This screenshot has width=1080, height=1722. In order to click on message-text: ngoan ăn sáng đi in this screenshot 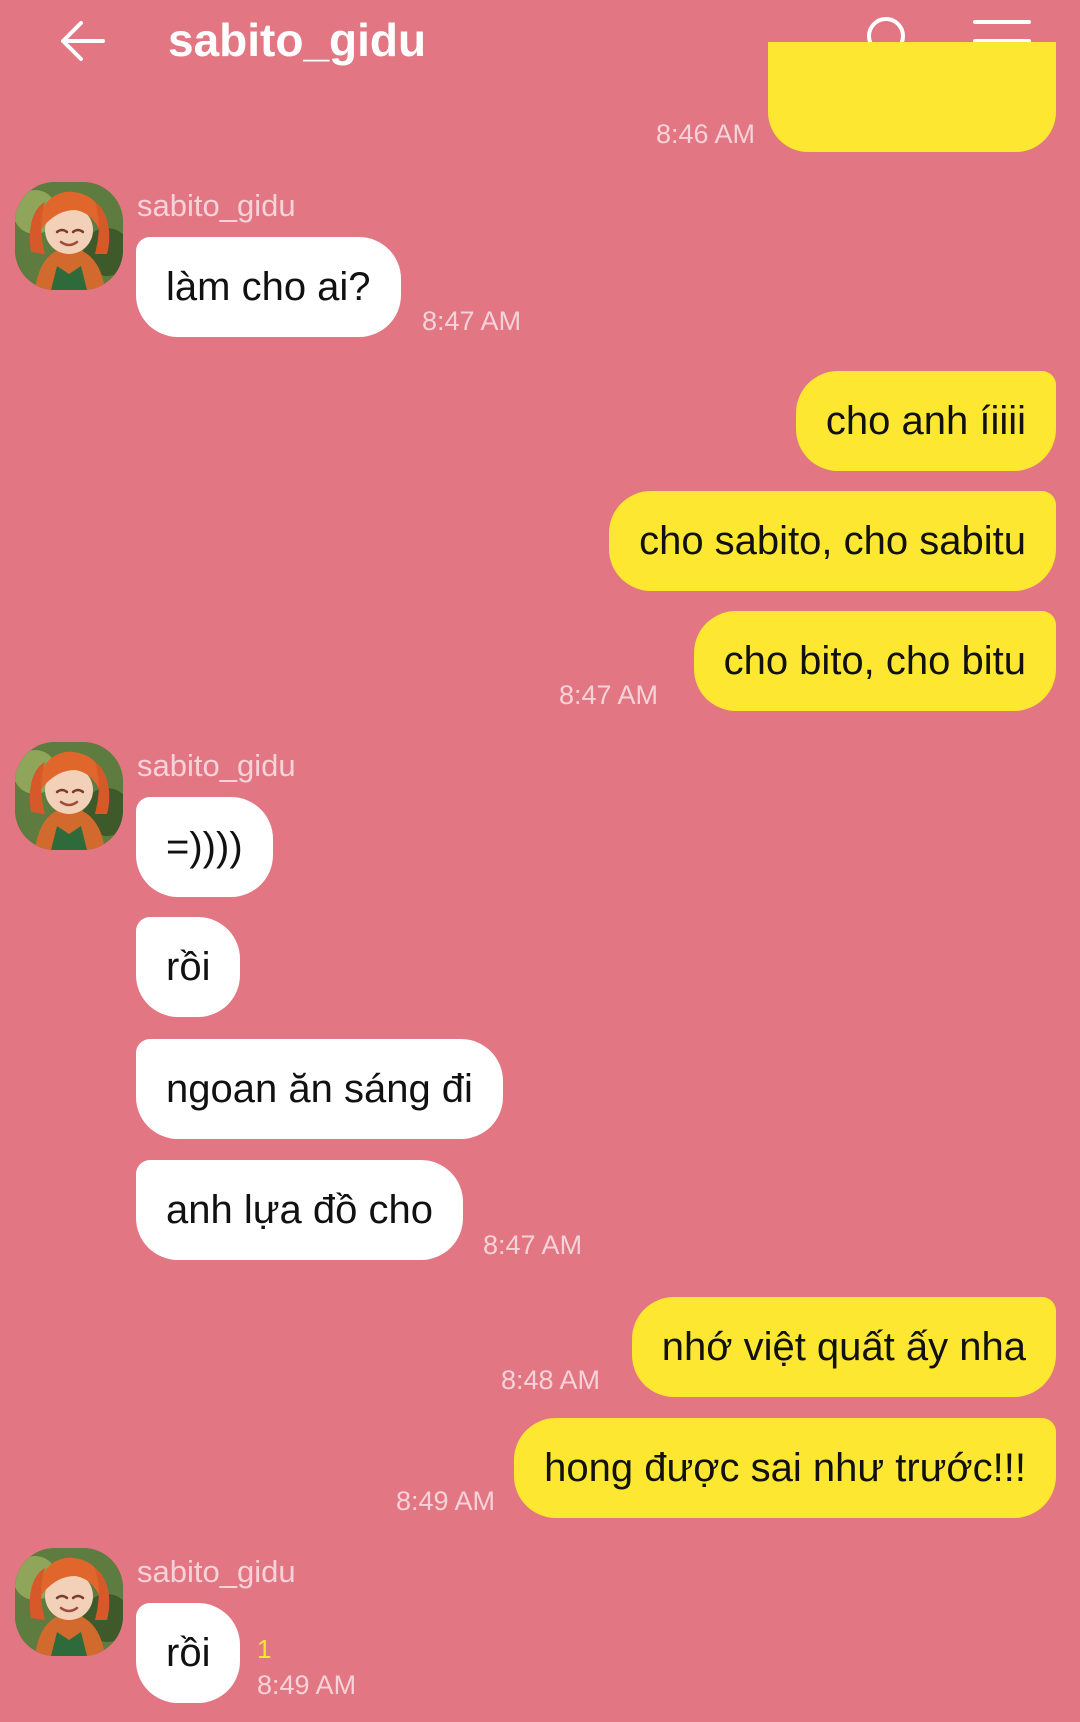, I will do `click(319, 1089)`.